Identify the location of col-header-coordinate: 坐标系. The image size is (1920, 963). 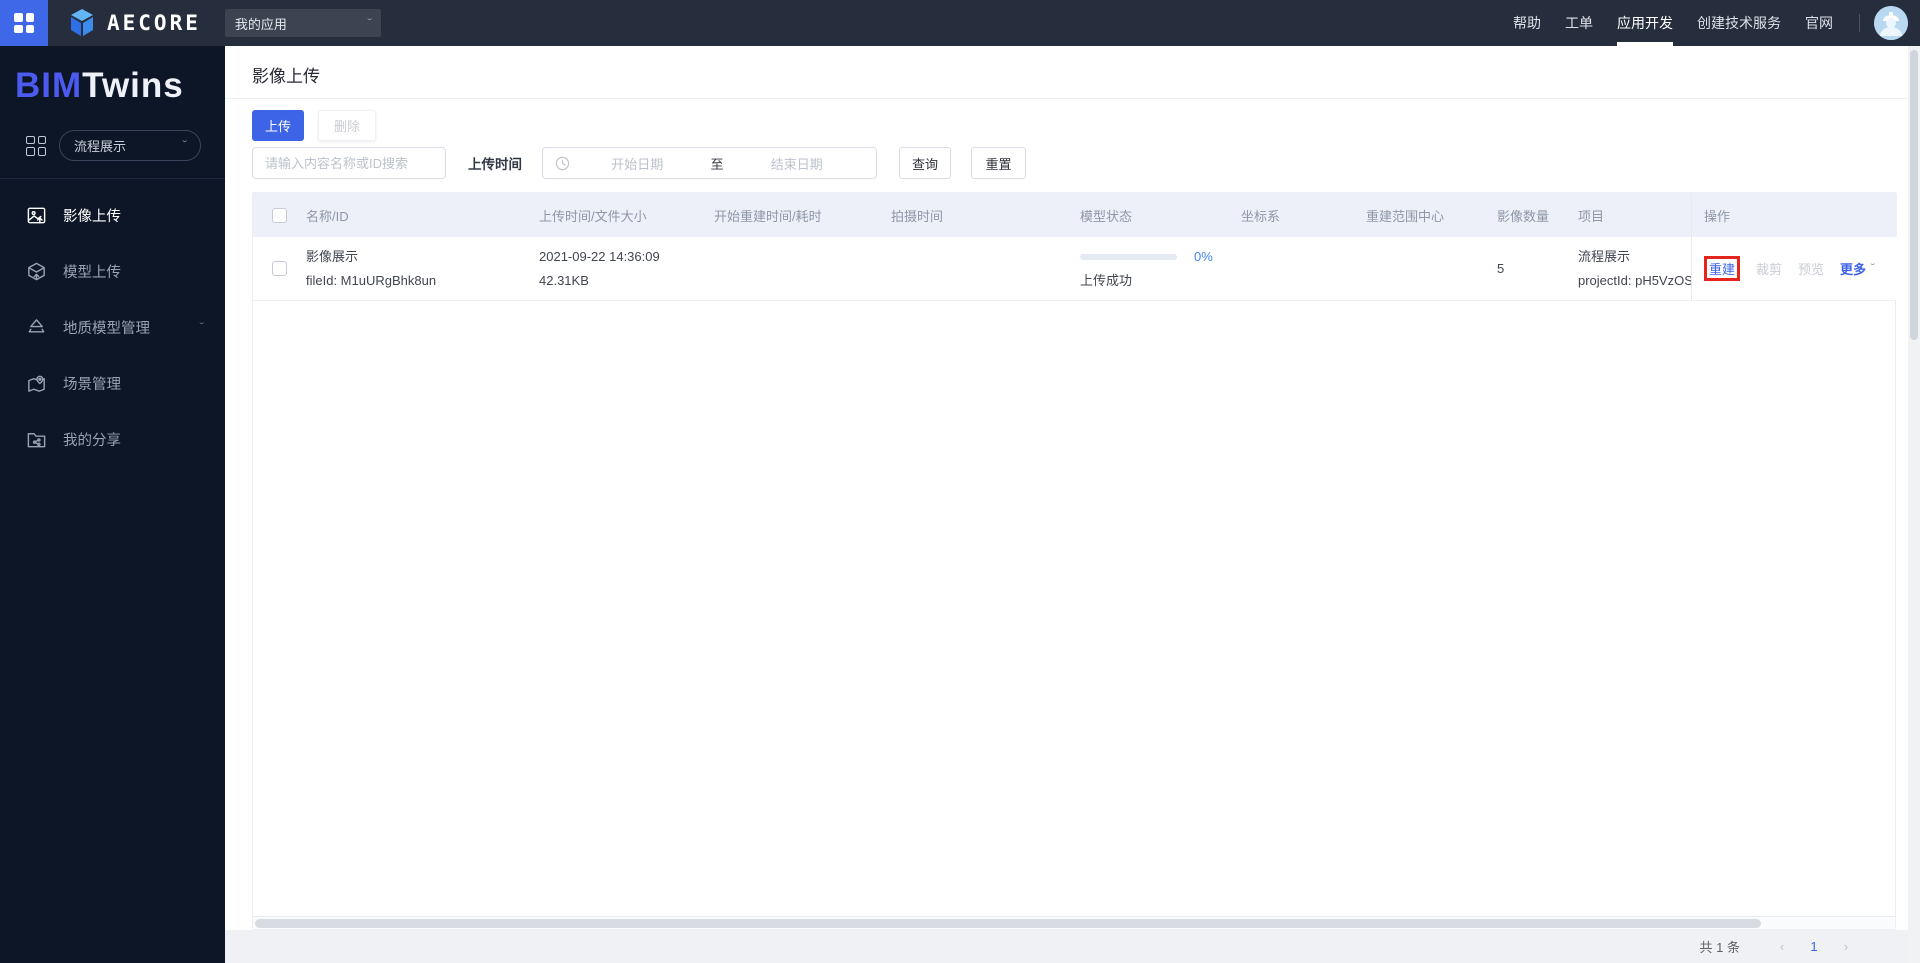
(1261, 216).